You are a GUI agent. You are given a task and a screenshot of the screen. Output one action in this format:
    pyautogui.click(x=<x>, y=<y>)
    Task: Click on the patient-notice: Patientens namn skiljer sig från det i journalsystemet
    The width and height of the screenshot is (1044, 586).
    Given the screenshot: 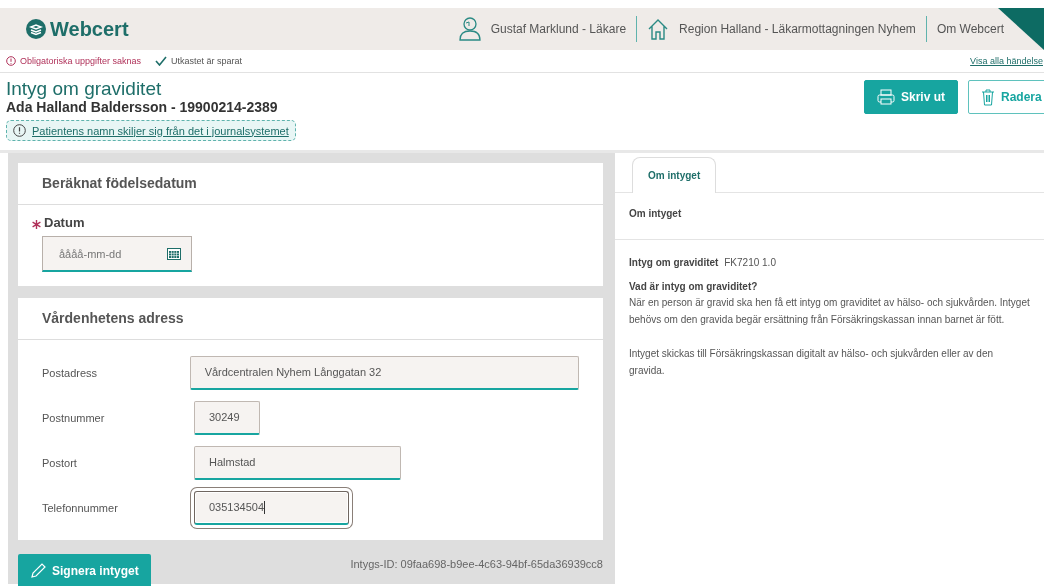 What is the action you would take?
    pyautogui.click(x=151, y=130)
    